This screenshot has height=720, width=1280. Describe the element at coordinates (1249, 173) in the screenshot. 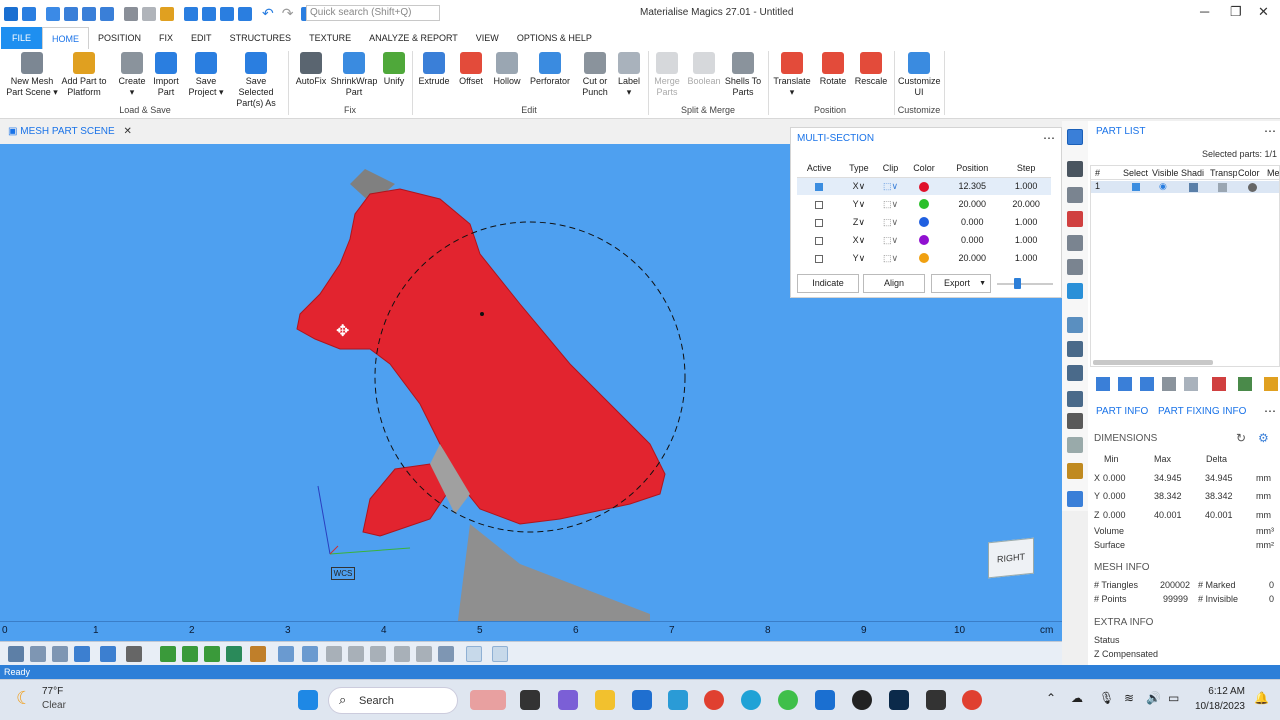

I see `column-header: Color` at that location.